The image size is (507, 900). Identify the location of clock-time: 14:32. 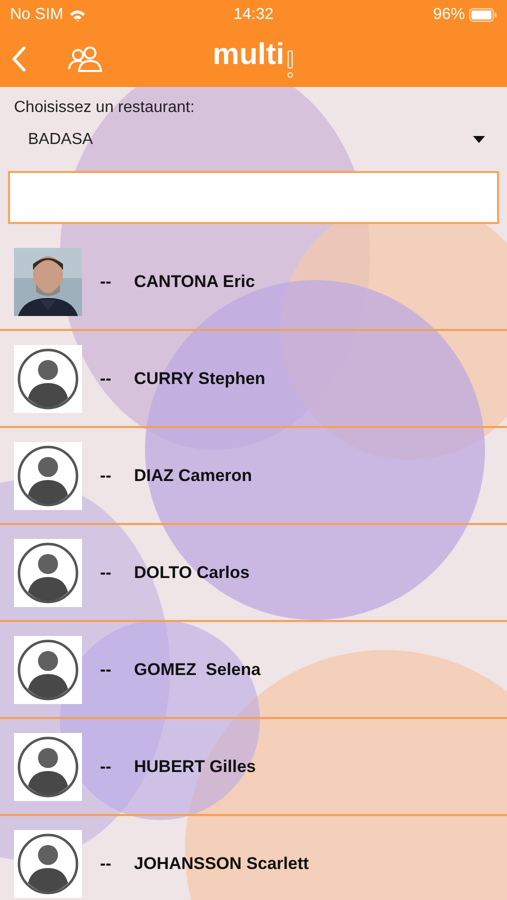
(253, 15).